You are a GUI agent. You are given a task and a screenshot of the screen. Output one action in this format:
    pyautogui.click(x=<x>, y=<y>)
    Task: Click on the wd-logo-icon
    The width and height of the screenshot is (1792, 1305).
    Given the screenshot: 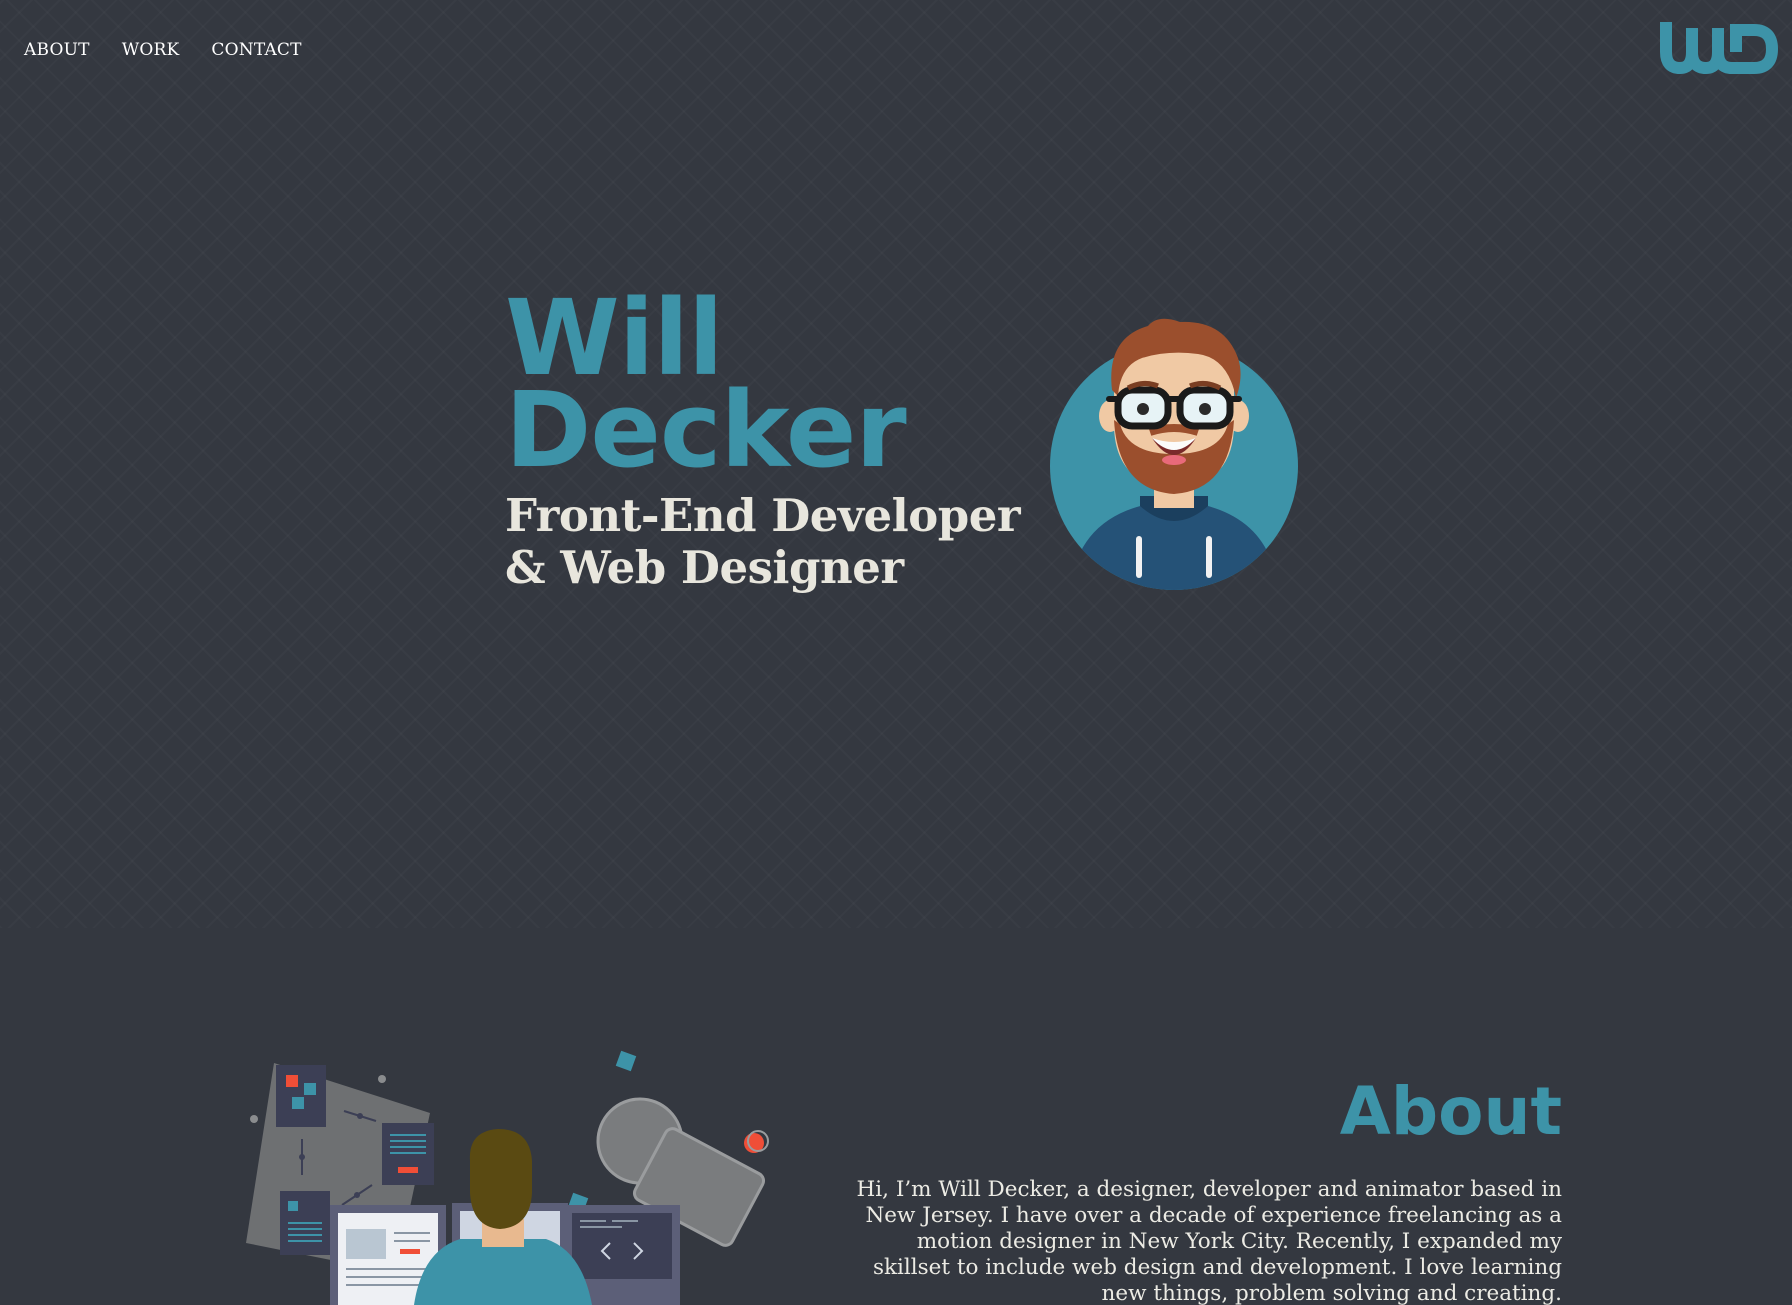 What is the action you would take?
    pyautogui.click(x=1718, y=49)
    